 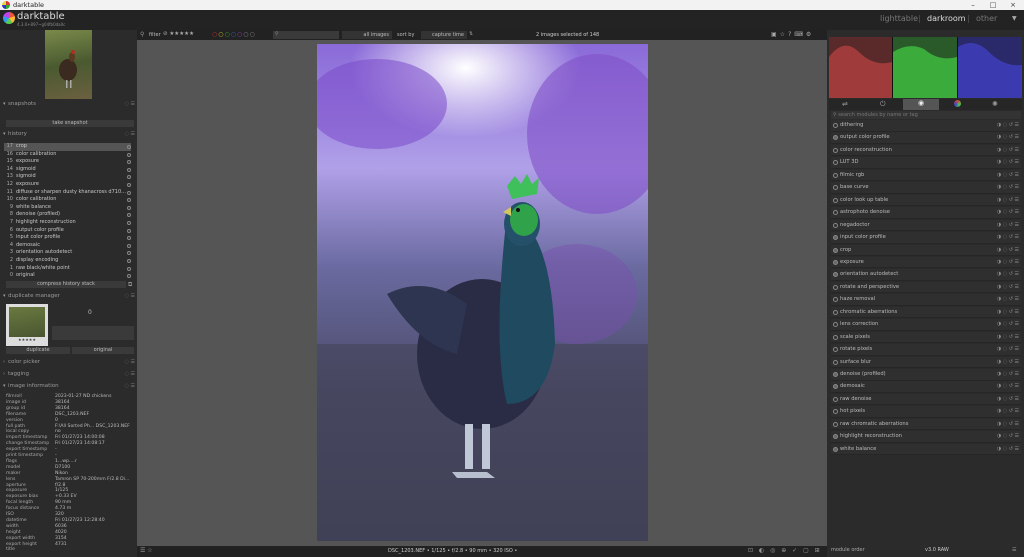 I want to click on processing-module: color look up table ◑ ◌ ↺ ☰, so click(x=926, y=200).